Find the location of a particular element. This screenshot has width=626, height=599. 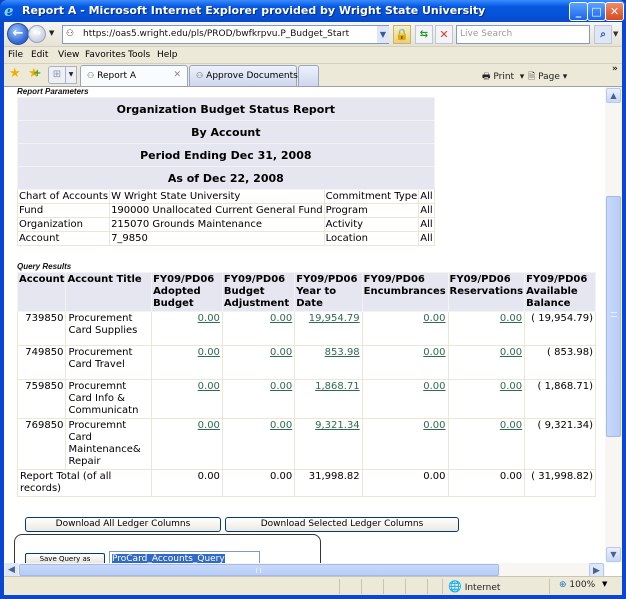

scroll-right-arrow-icon: ▶ is located at coordinates (596, 569).